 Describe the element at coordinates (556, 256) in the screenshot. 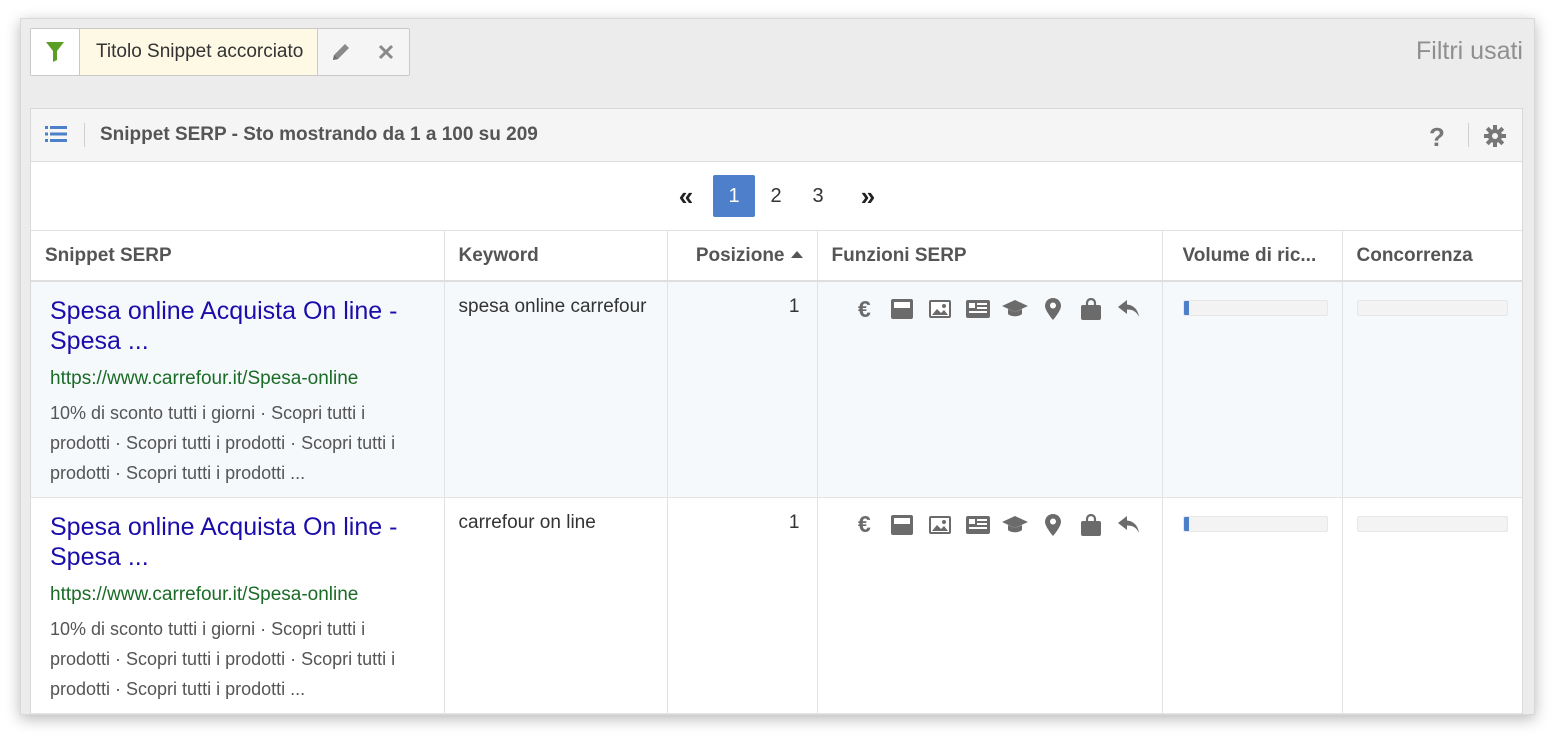

I see `col-header-keyword: Keyword` at that location.